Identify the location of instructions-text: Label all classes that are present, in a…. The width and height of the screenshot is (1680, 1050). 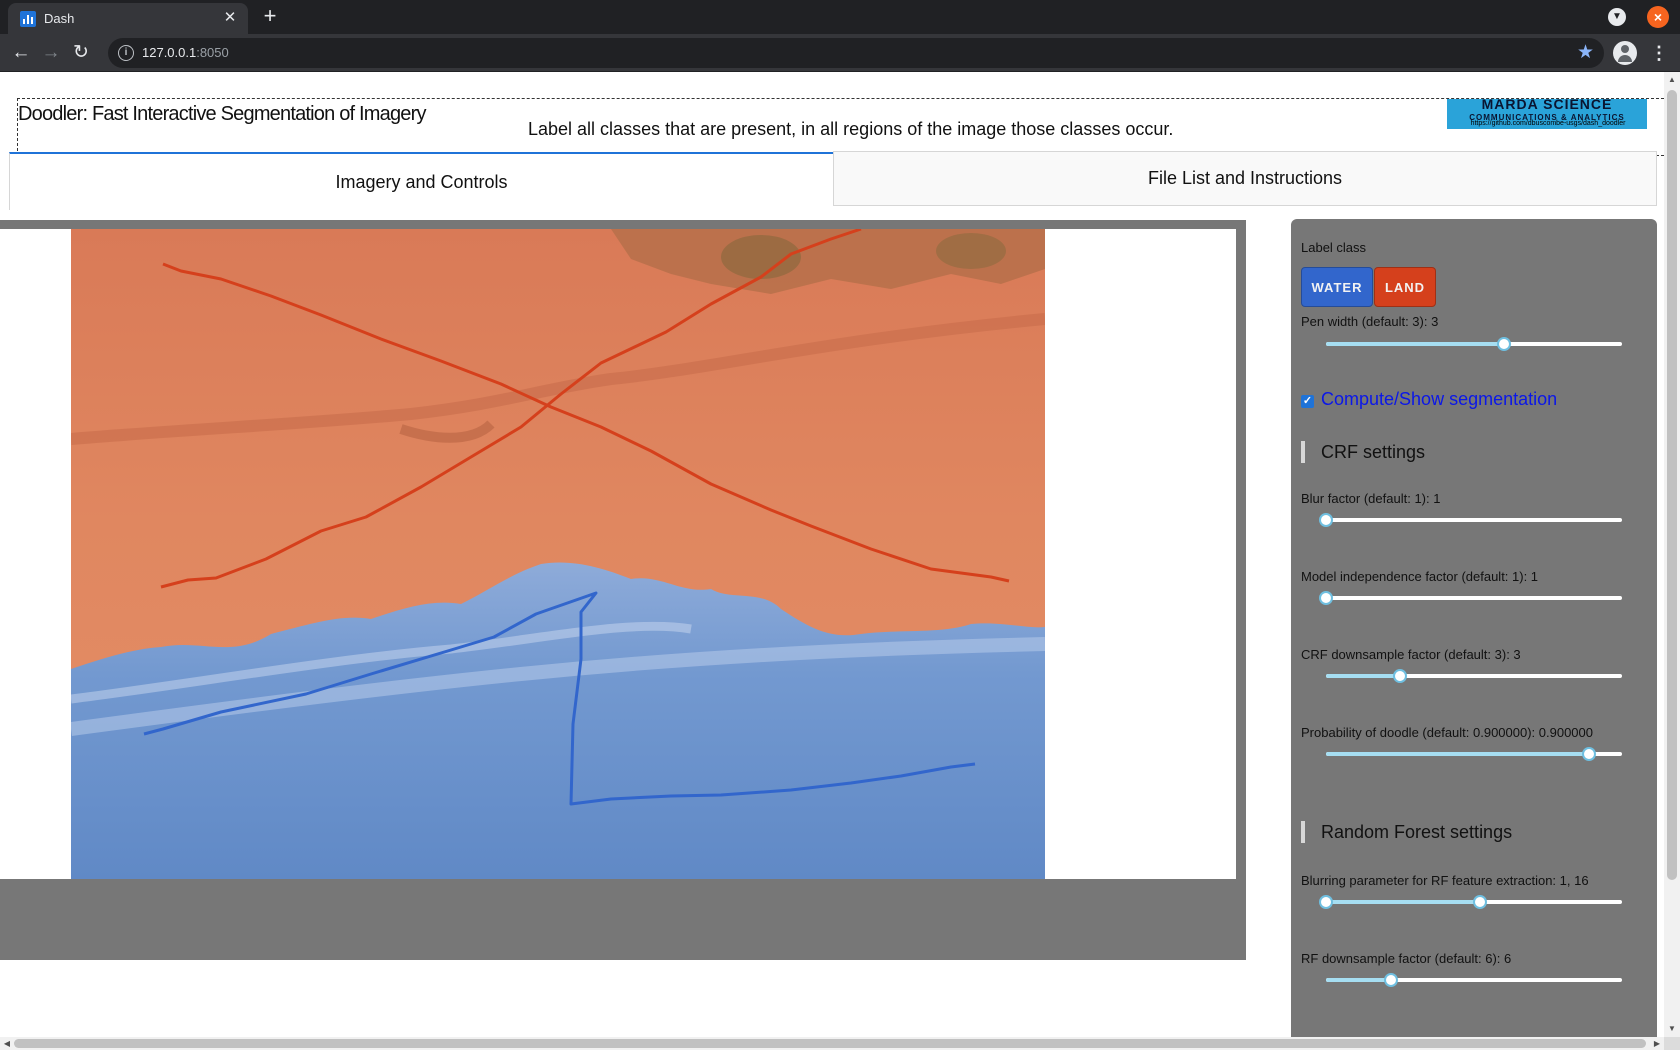
(851, 129).